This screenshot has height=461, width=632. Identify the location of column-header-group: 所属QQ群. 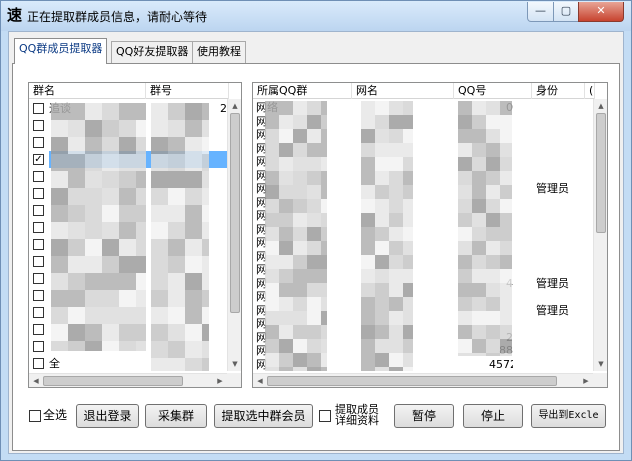
(302, 91).